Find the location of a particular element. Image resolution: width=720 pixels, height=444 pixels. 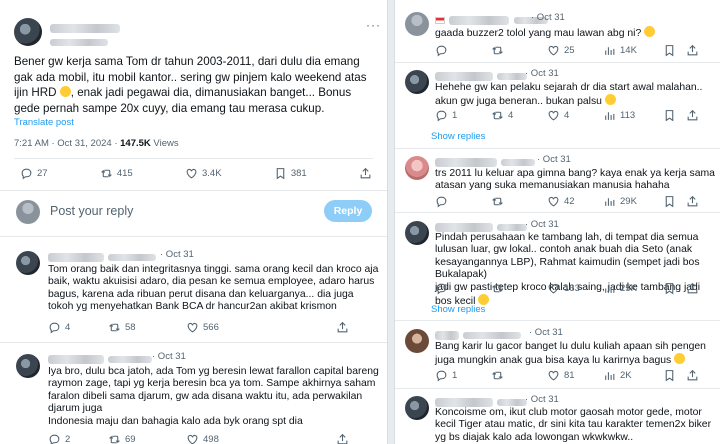

post-your-reply-input: Post your reply is located at coordinates (91, 211).